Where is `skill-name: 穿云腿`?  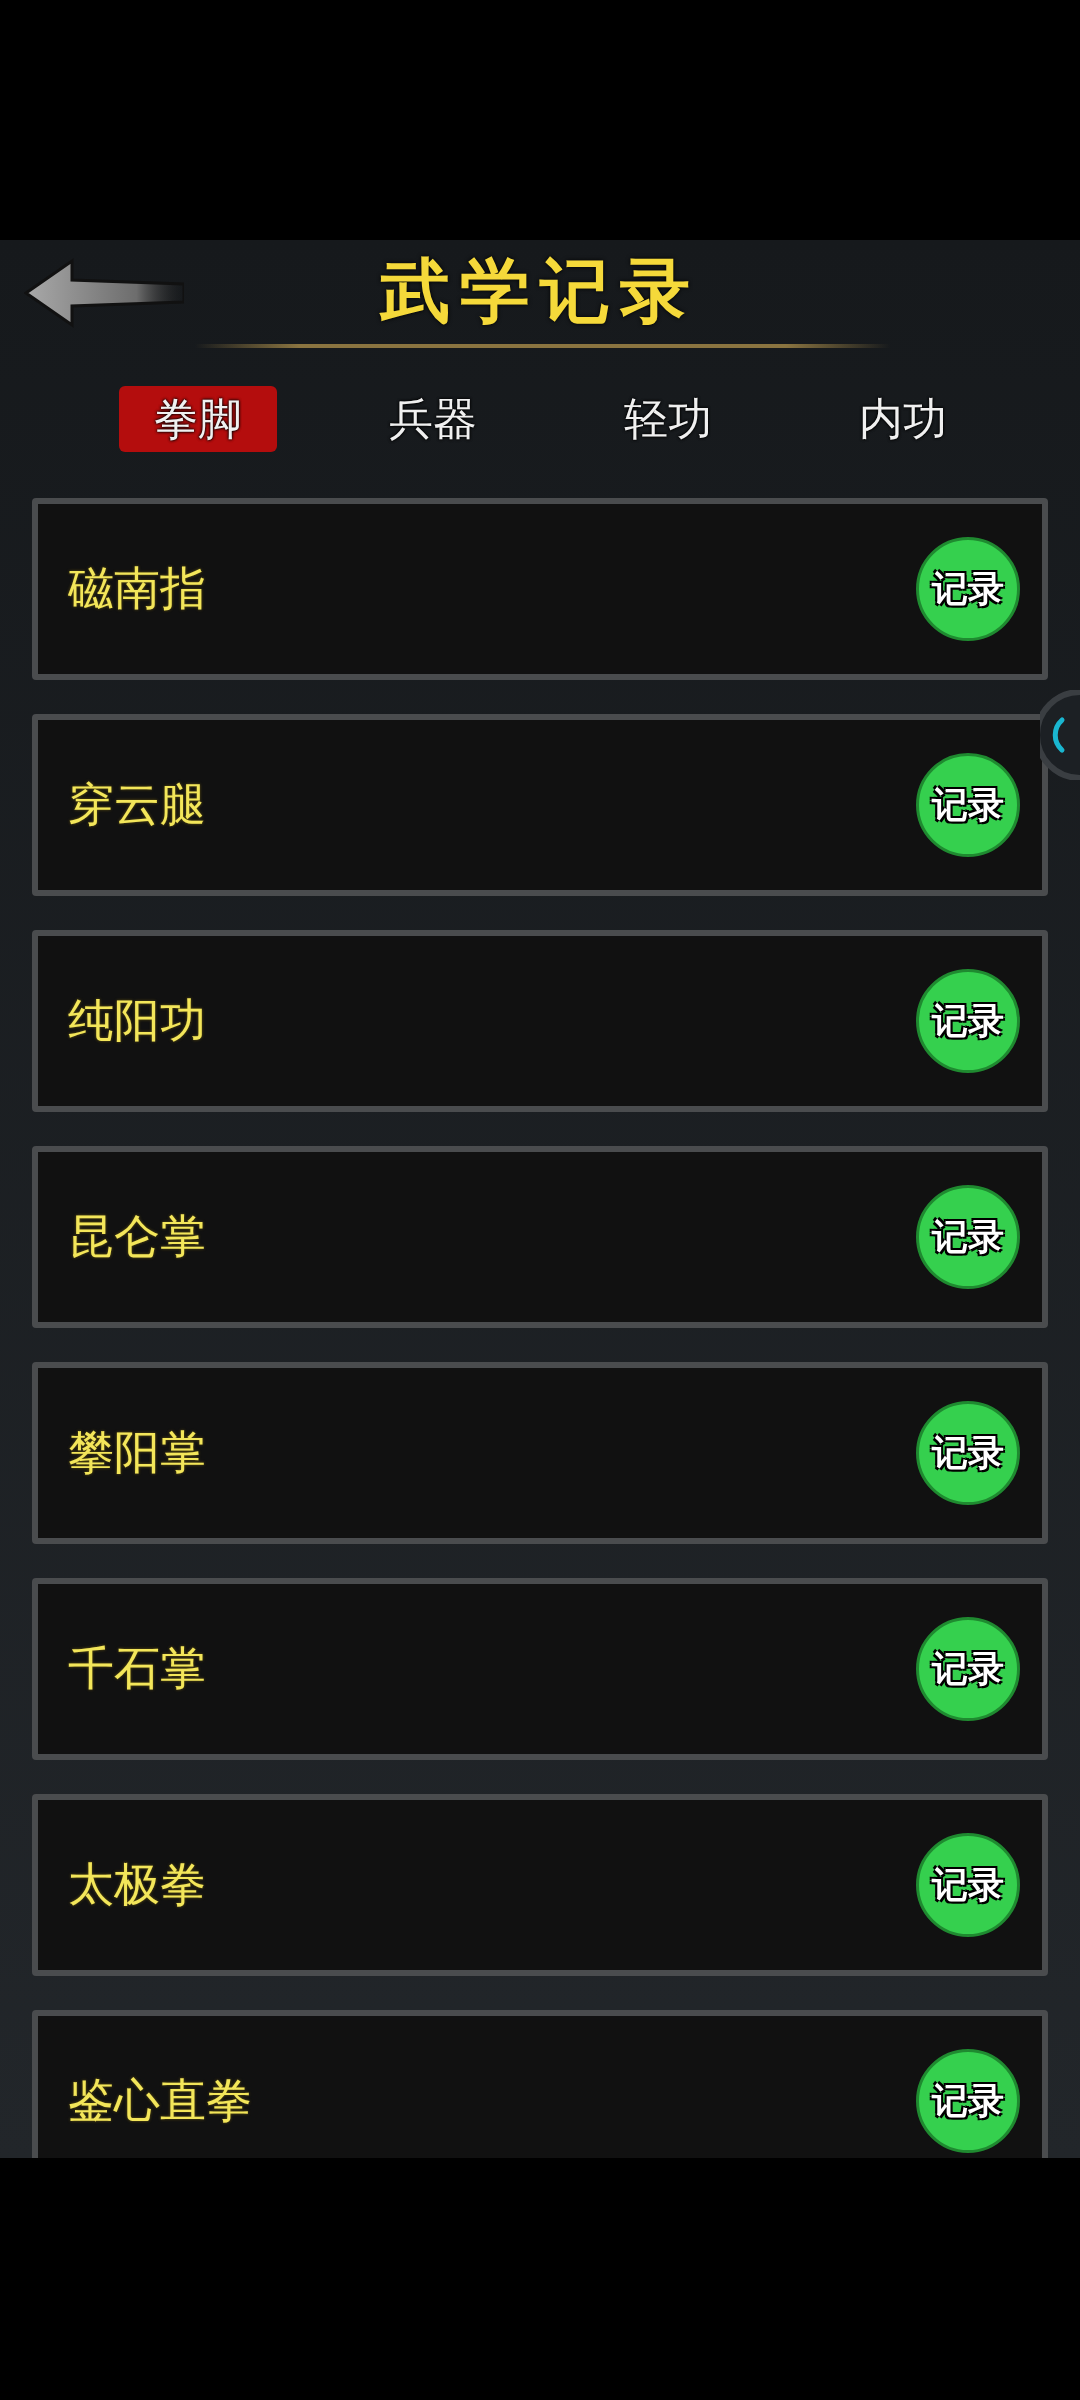 skill-name: 穿云腿 is located at coordinates (137, 804).